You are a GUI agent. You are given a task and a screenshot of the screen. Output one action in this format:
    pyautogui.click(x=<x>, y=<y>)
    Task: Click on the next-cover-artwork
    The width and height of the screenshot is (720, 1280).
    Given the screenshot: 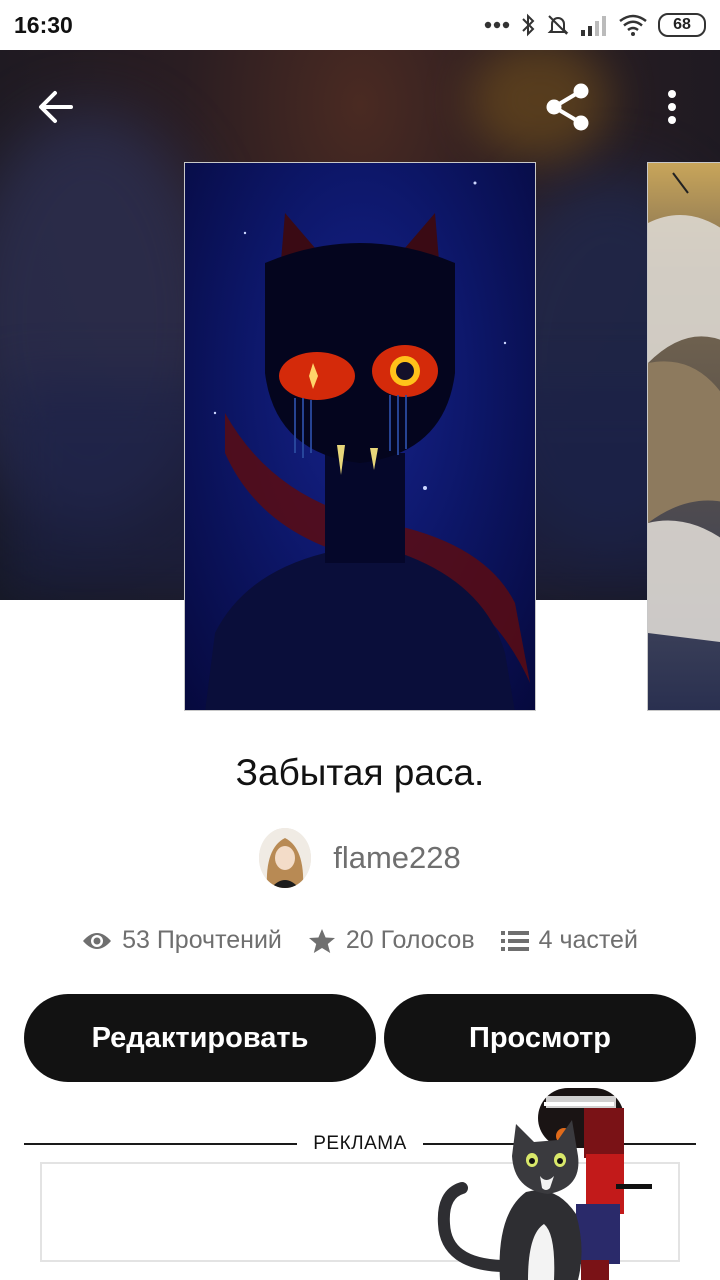 What is the action you would take?
    pyautogui.click(x=684, y=407)
    